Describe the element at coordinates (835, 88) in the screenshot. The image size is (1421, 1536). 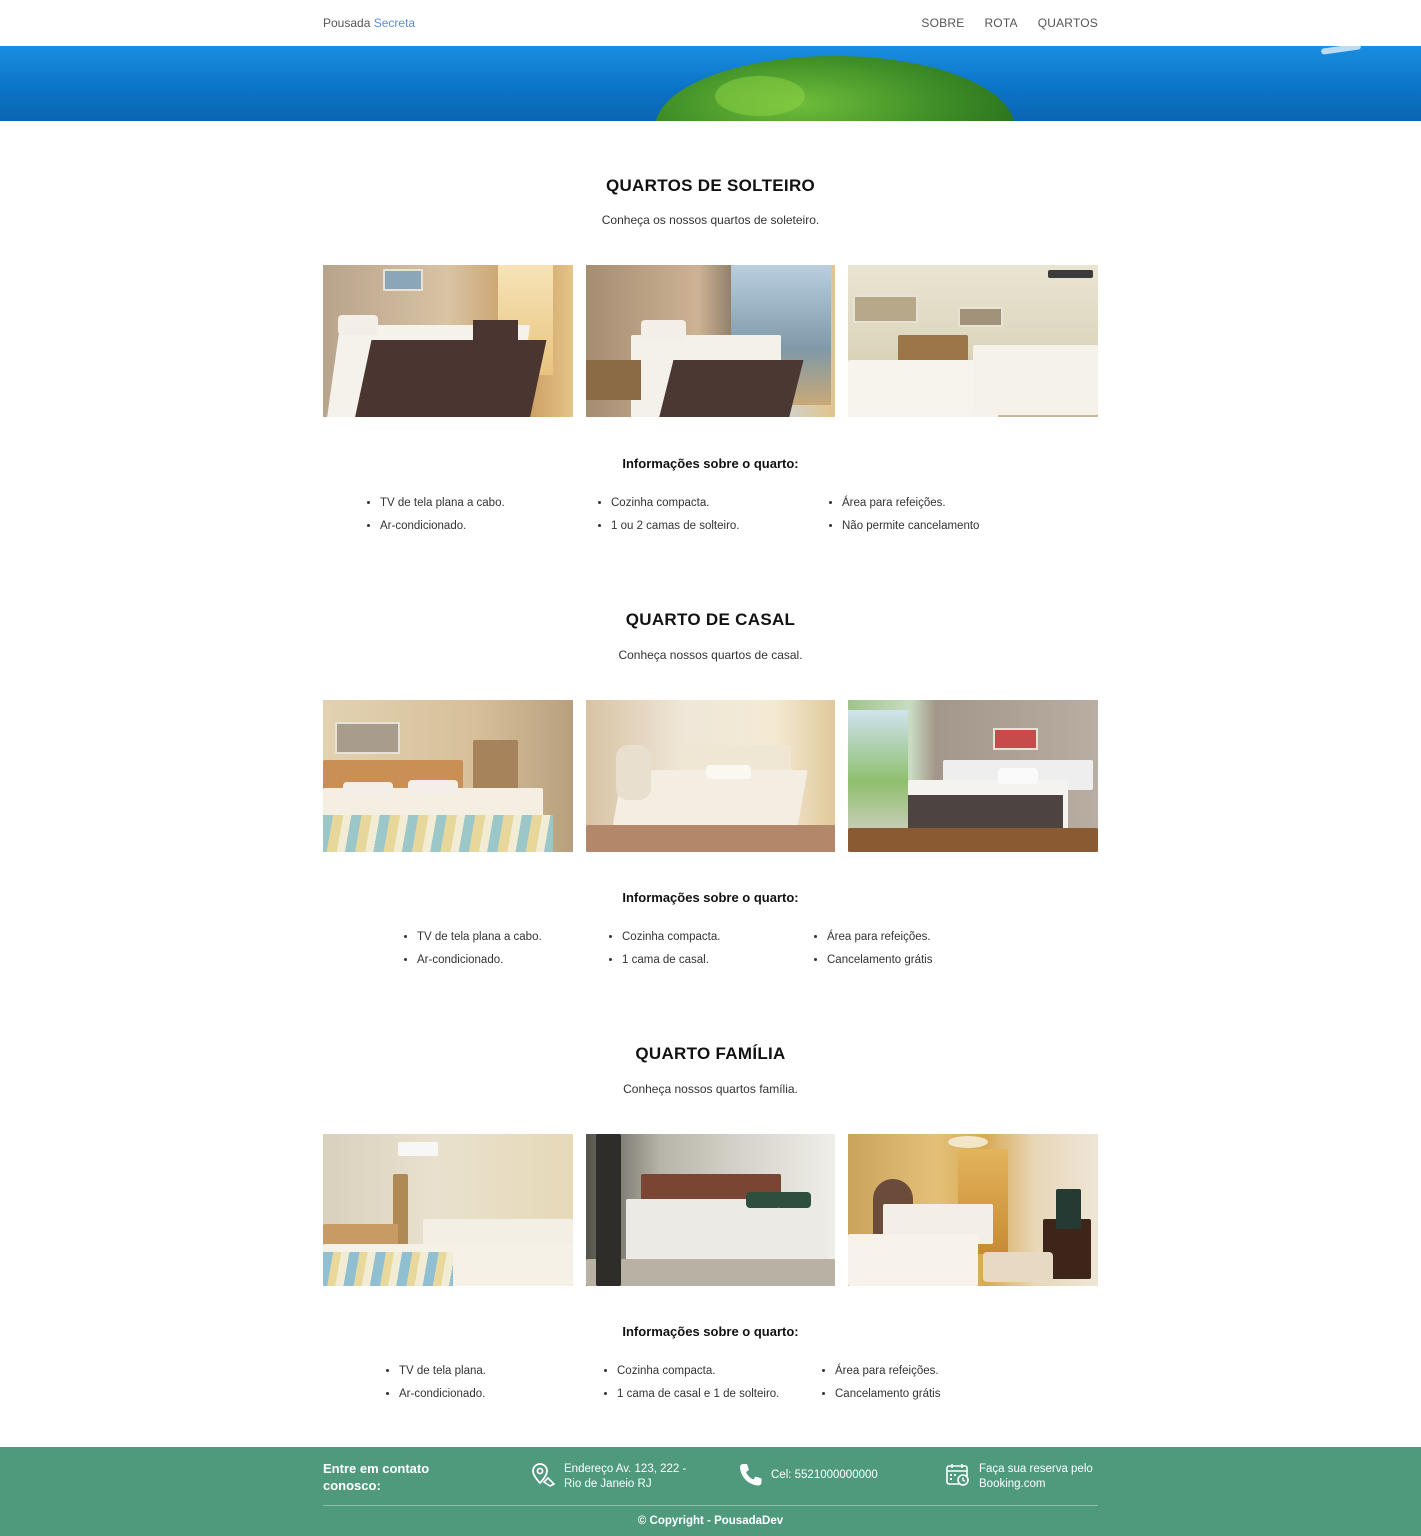
I see `hero-island` at that location.